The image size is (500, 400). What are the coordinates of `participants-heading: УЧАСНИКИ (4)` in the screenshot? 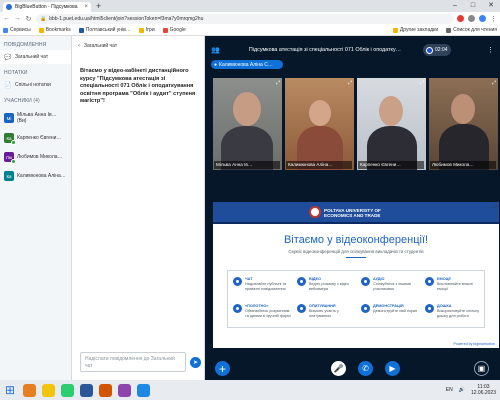 It's located at (22, 101).